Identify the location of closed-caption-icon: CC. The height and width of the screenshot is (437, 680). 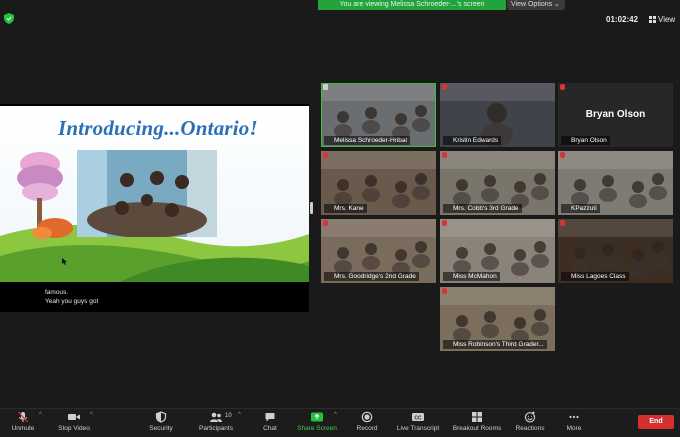
(418, 417).